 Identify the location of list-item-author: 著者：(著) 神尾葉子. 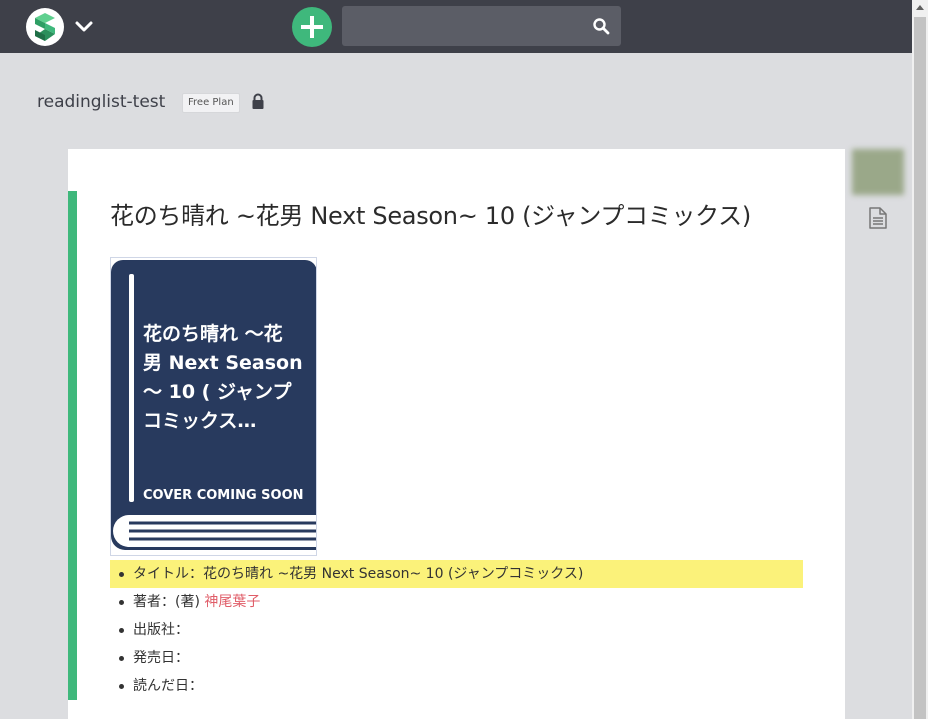
(456, 602).